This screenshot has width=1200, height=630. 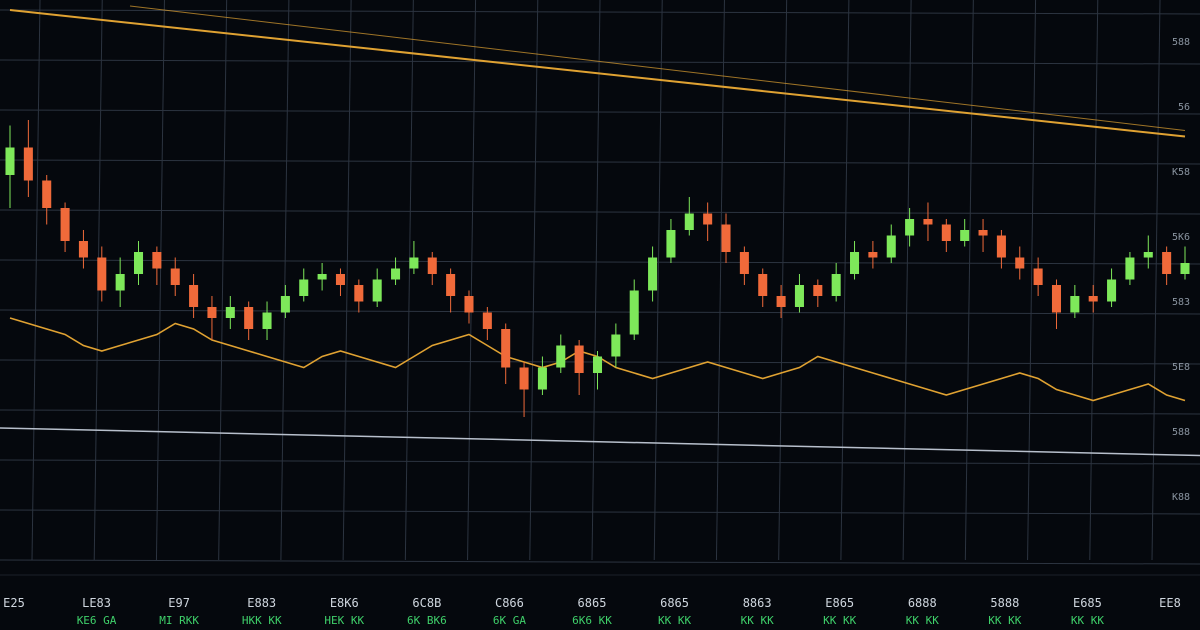 I want to click on x-tick-sublabel: 6K BK6, so click(x=427, y=620).